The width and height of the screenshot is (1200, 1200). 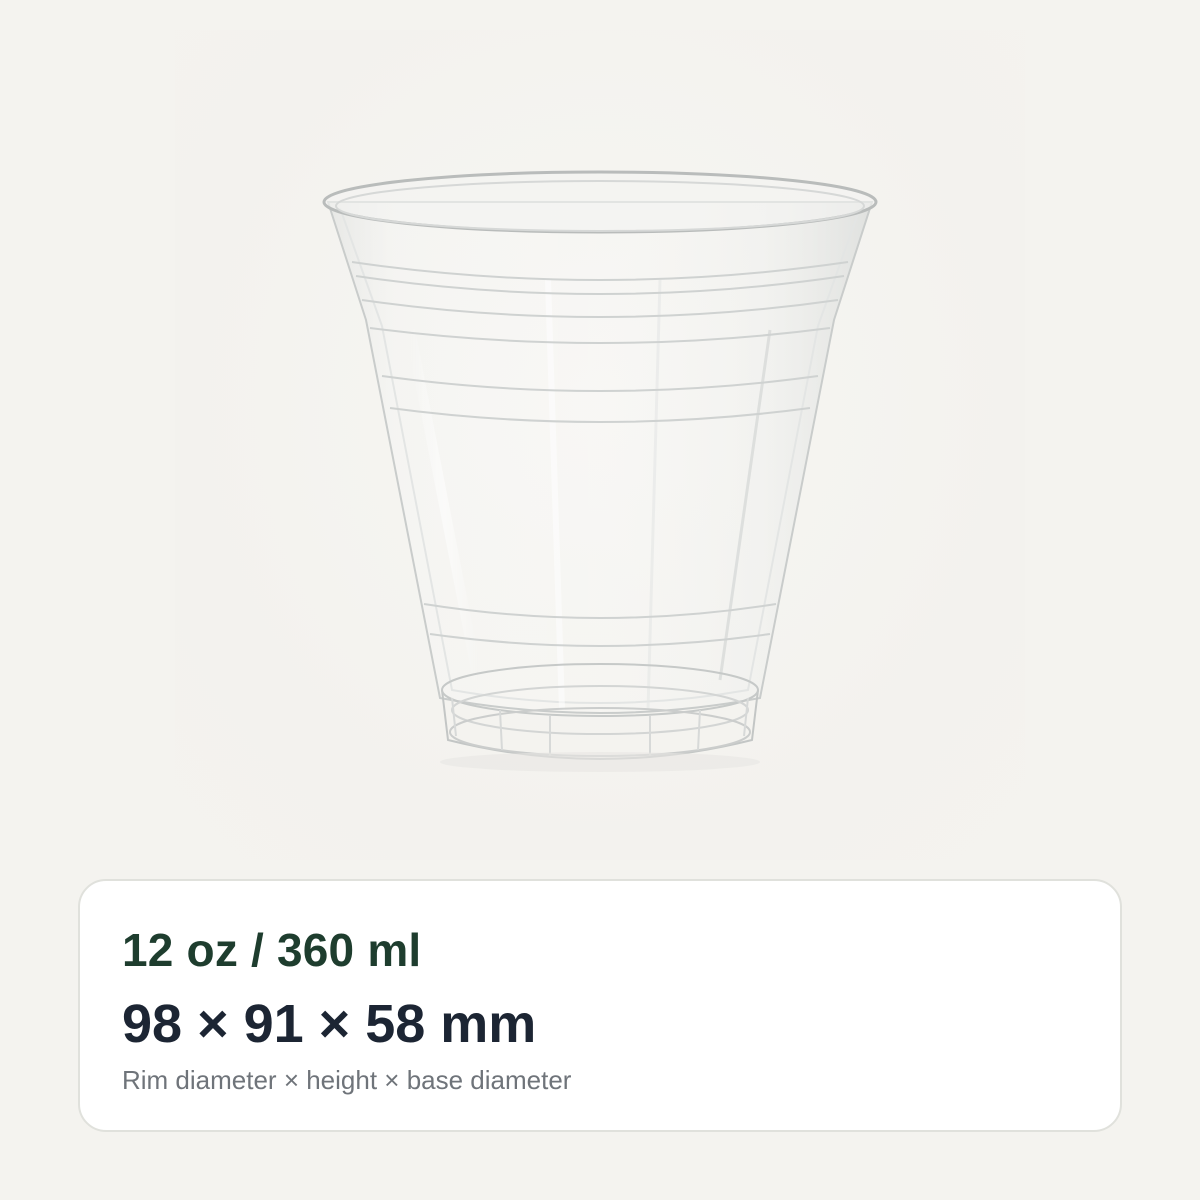 I want to click on capacity-label: 12 oz / 360 ml, so click(x=272, y=950).